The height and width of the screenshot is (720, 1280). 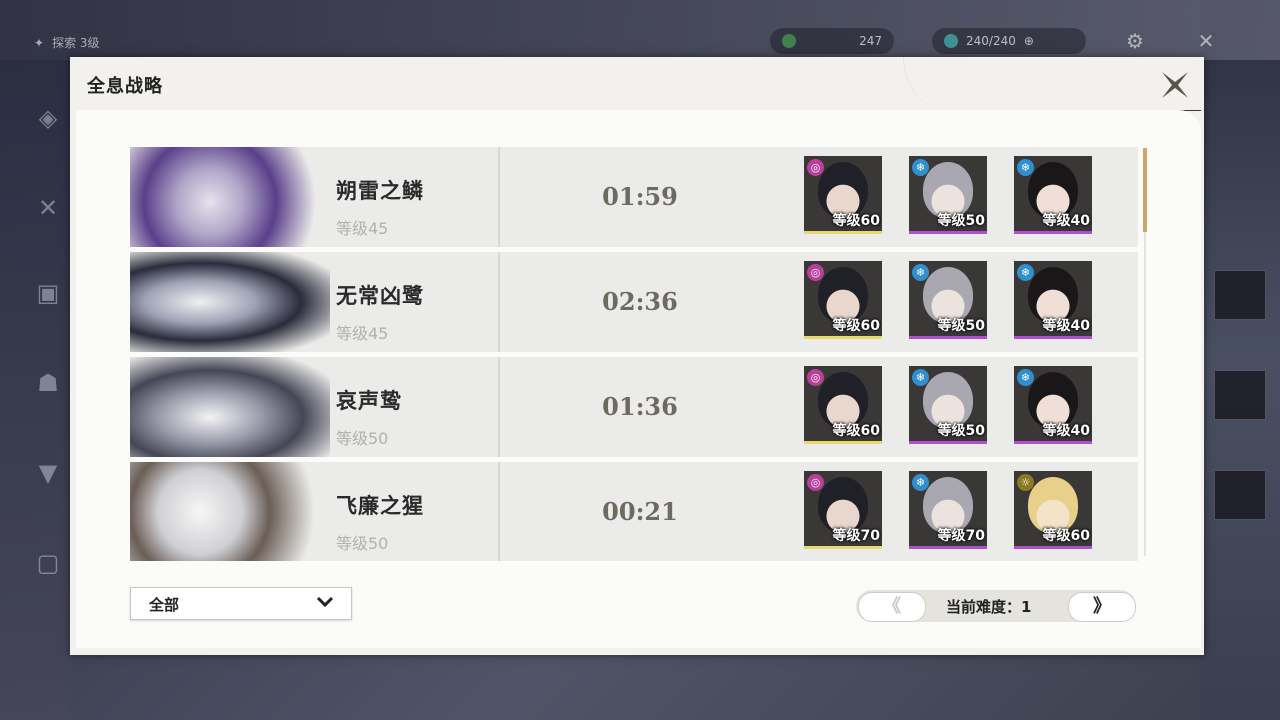 What do you see at coordinates (989, 607) in the screenshot?
I see `current-difficulty-label: 当前难度：1` at bounding box center [989, 607].